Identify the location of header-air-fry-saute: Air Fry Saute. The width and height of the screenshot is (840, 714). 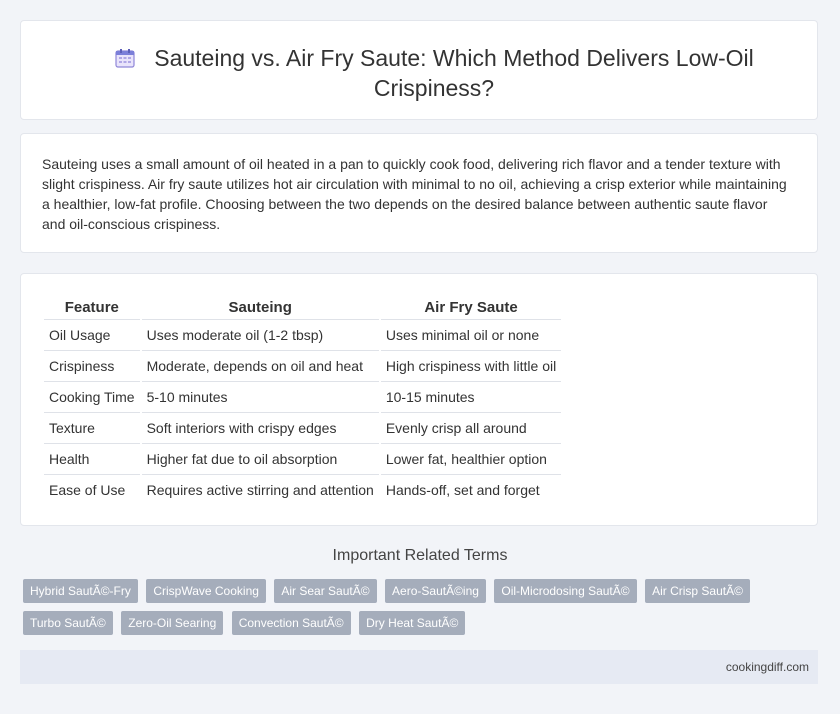
(471, 307).